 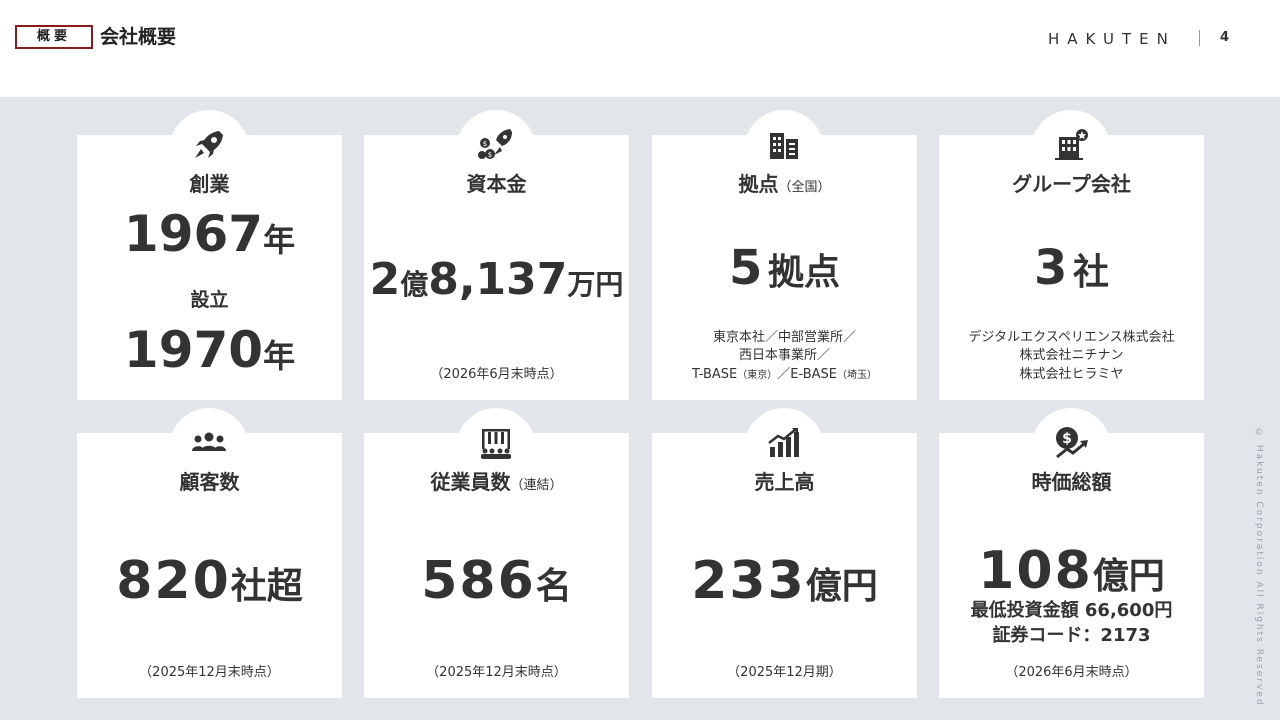 What do you see at coordinates (784, 337) in the screenshot?
I see `locations-note-1: 東京本社／中部営業所／` at bounding box center [784, 337].